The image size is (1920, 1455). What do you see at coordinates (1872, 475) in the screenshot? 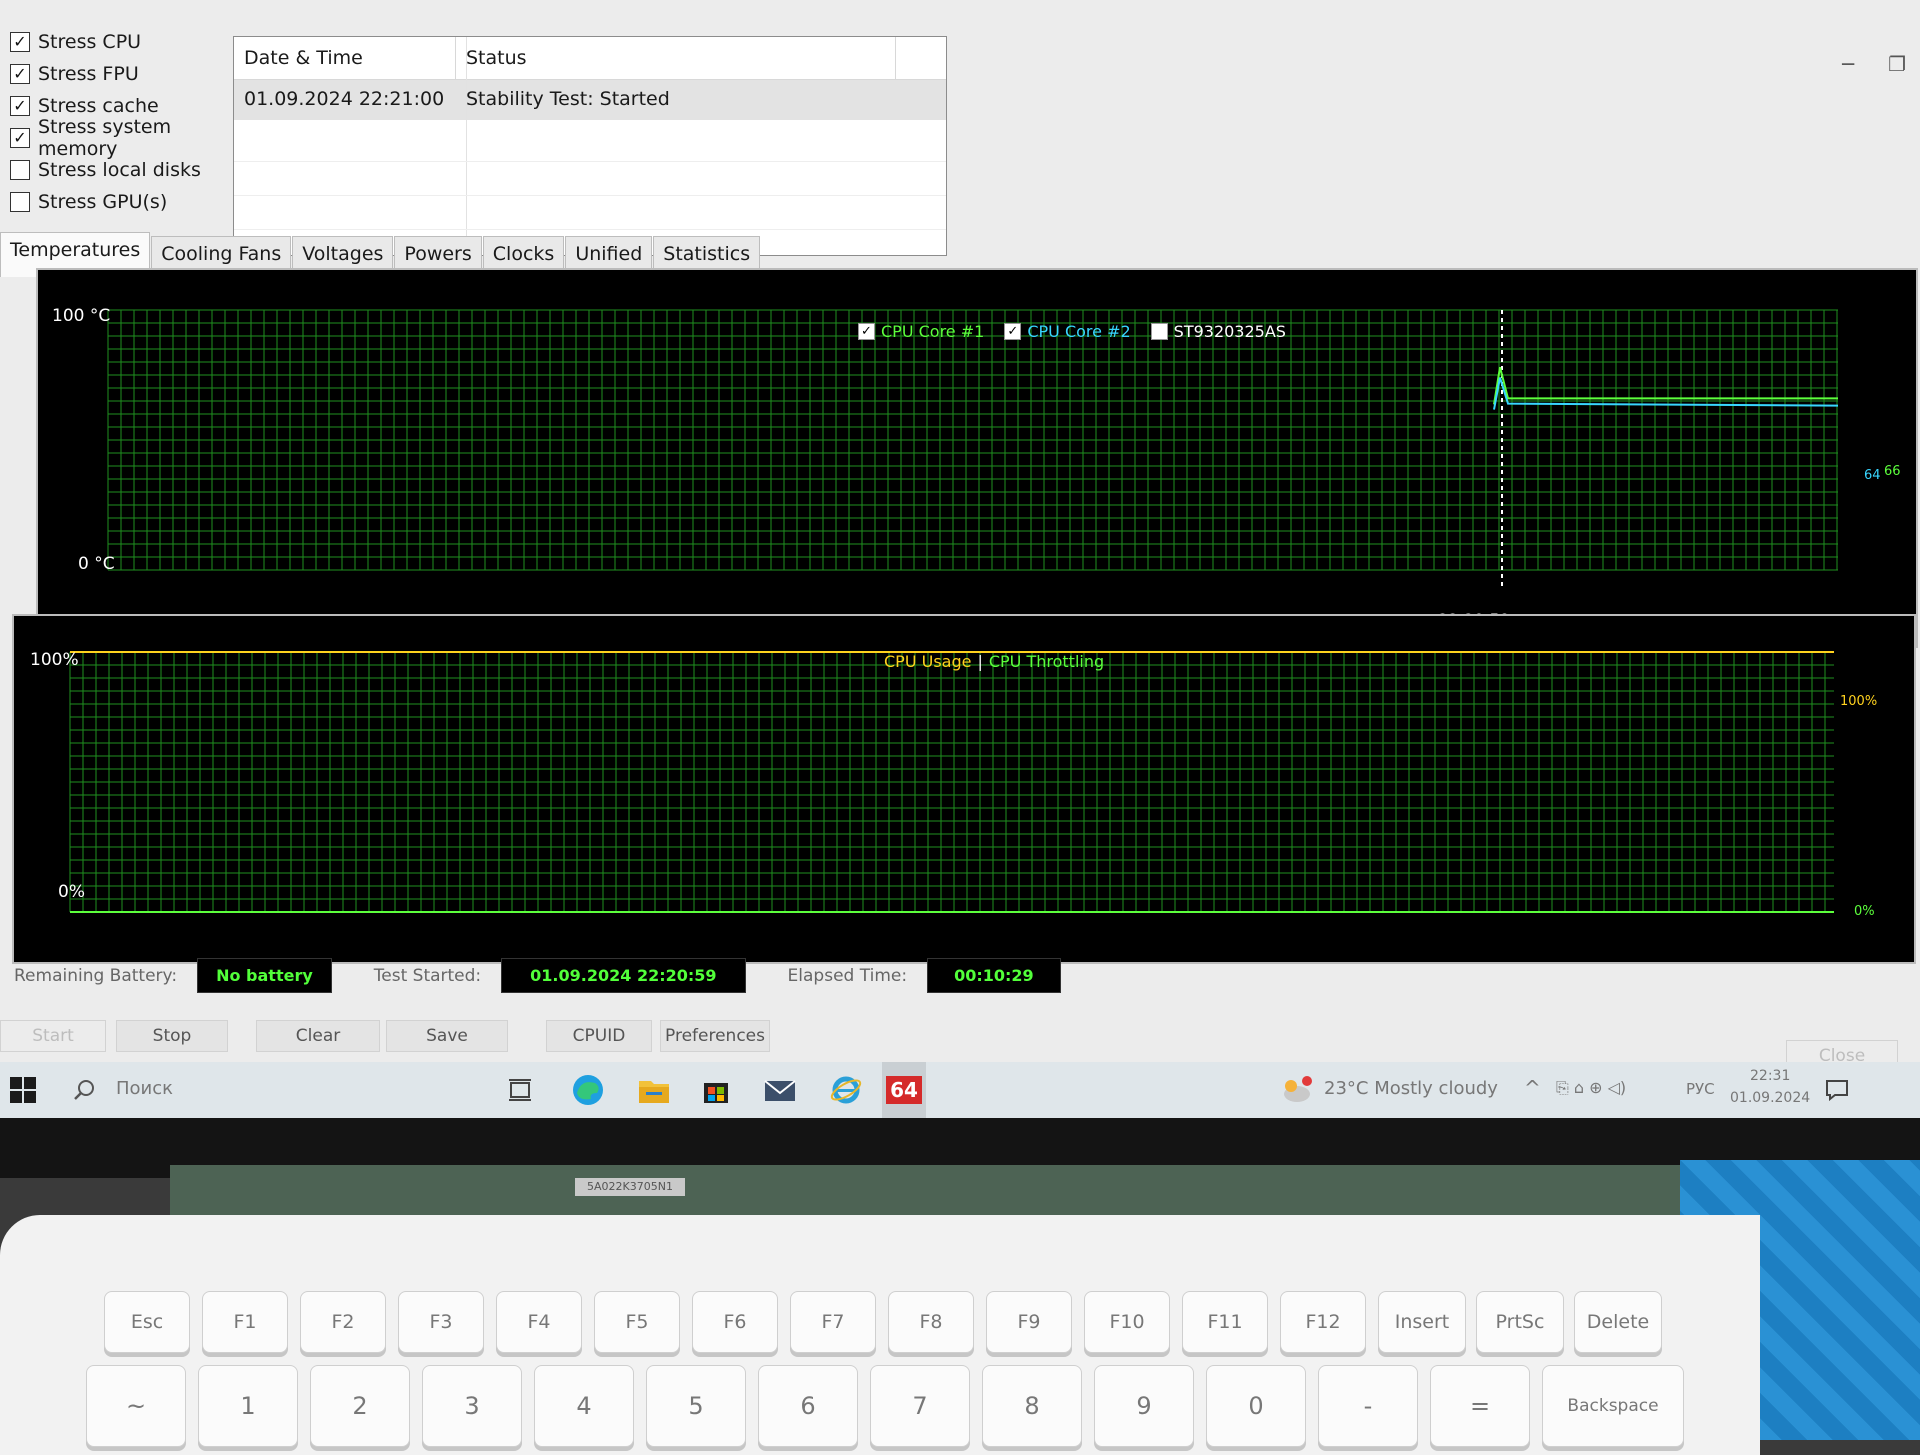
I see `temp-end-value-core2: 64` at bounding box center [1872, 475].